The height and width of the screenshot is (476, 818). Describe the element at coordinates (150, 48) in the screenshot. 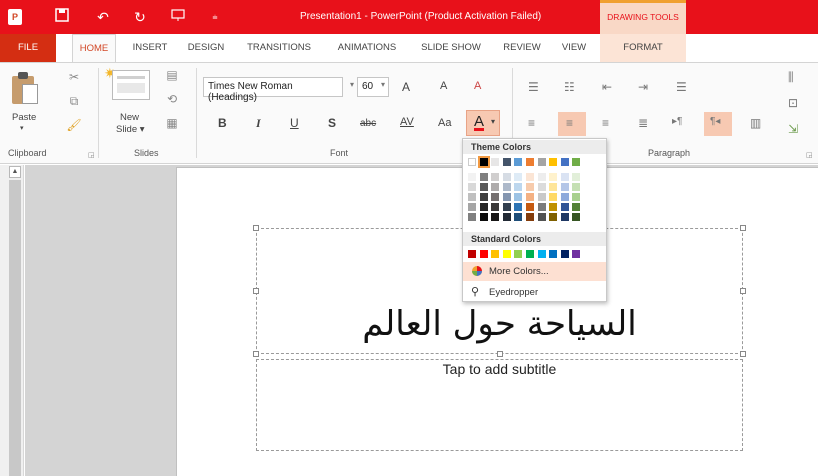

I see `tab-insert: INSERT` at that location.